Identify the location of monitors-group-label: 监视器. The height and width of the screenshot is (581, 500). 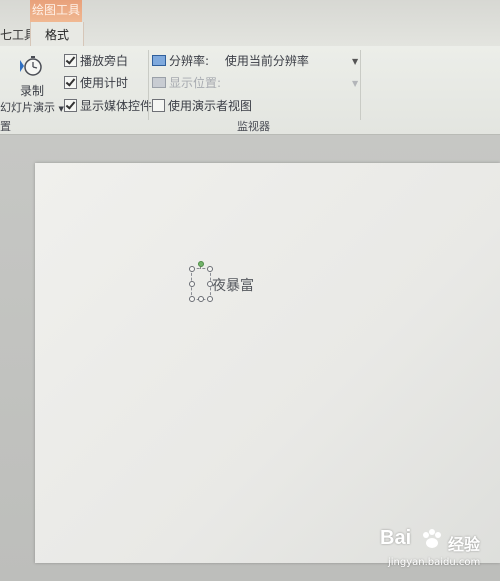
(253, 126).